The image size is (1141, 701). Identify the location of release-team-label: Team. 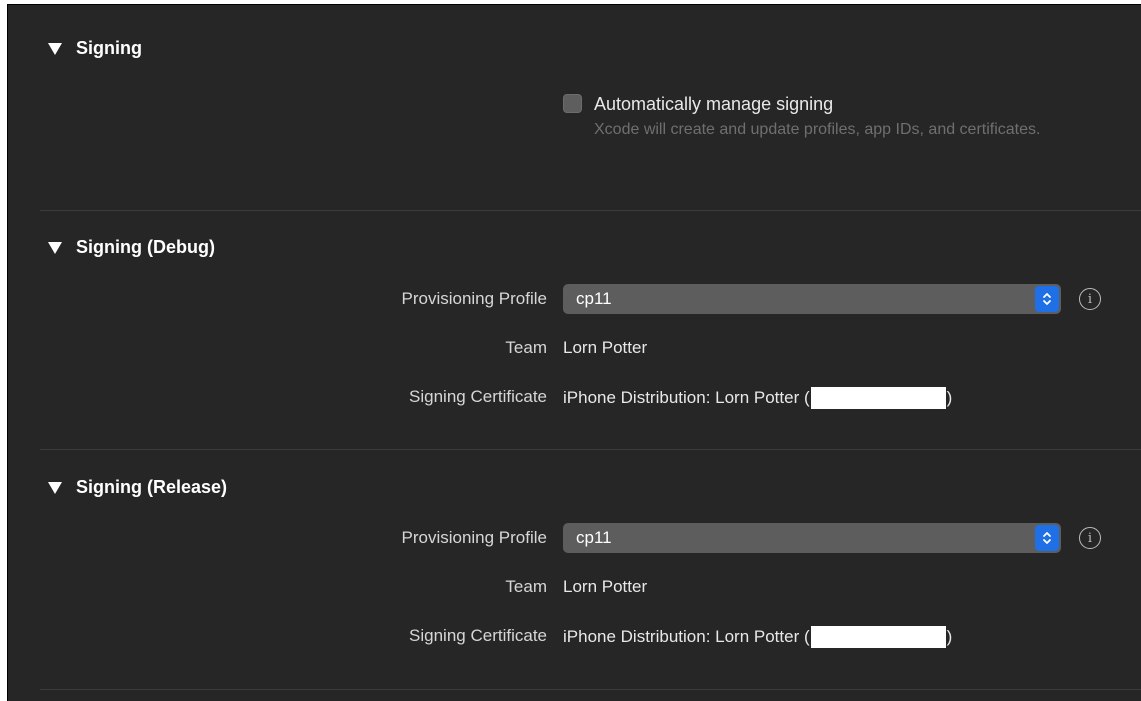
(526, 586).